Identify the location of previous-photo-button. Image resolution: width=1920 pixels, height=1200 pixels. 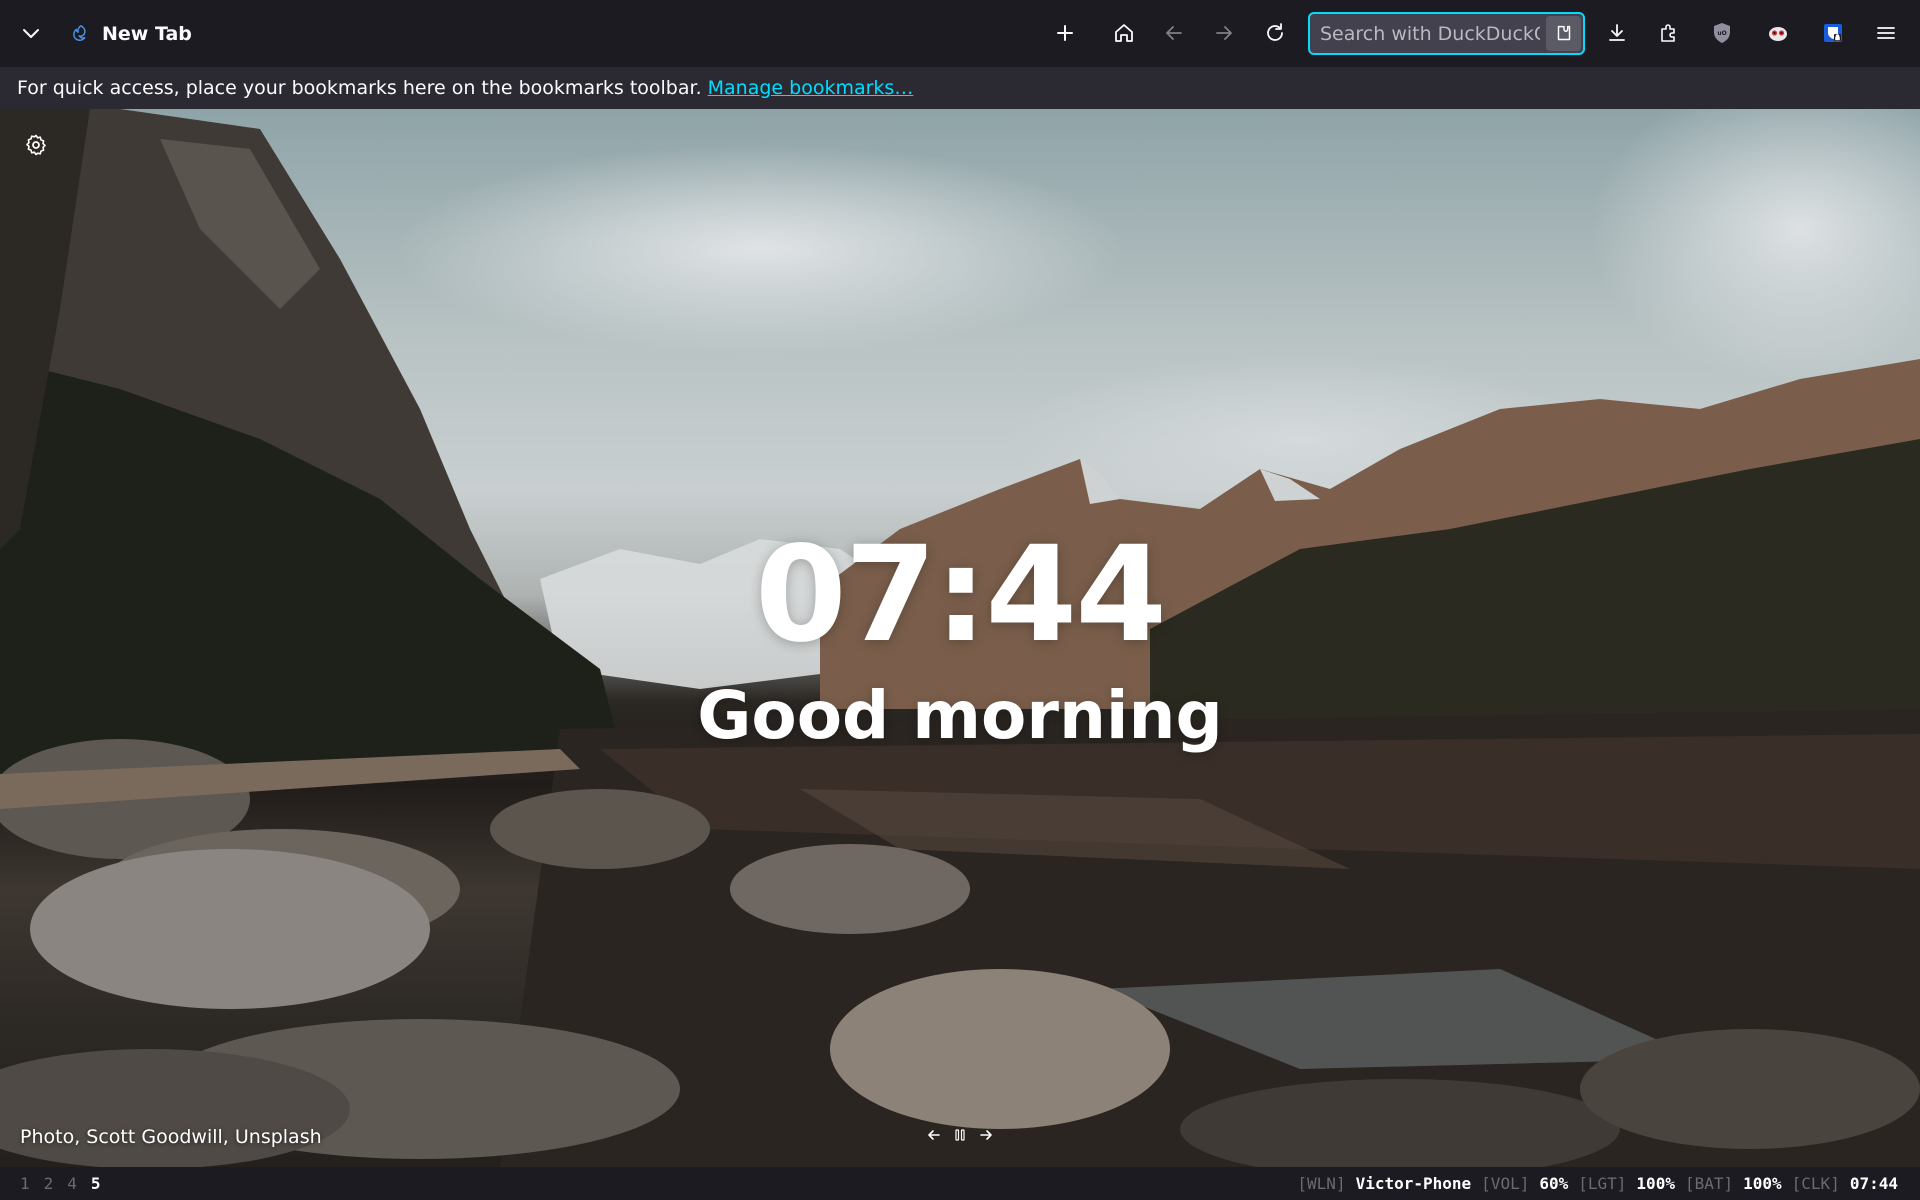
(934, 1135).